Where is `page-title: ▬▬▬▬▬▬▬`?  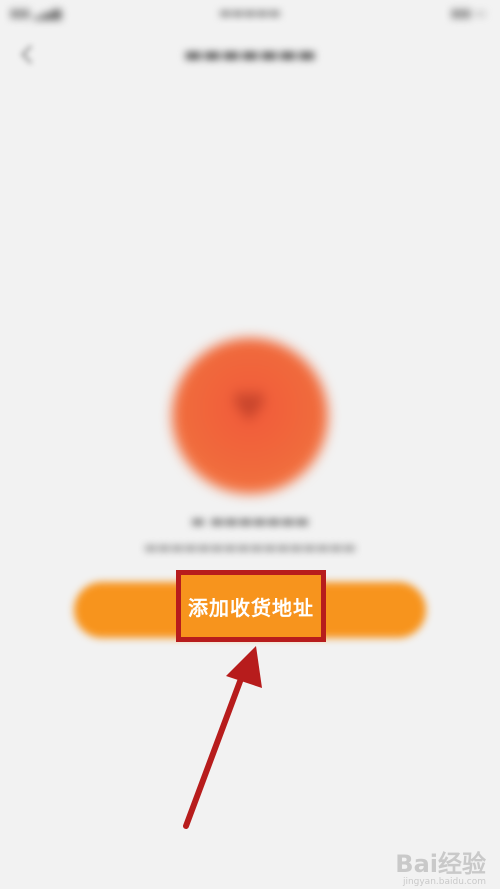
page-title: ▬▬▬▬▬▬▬ is located at coordinates (250, 54).